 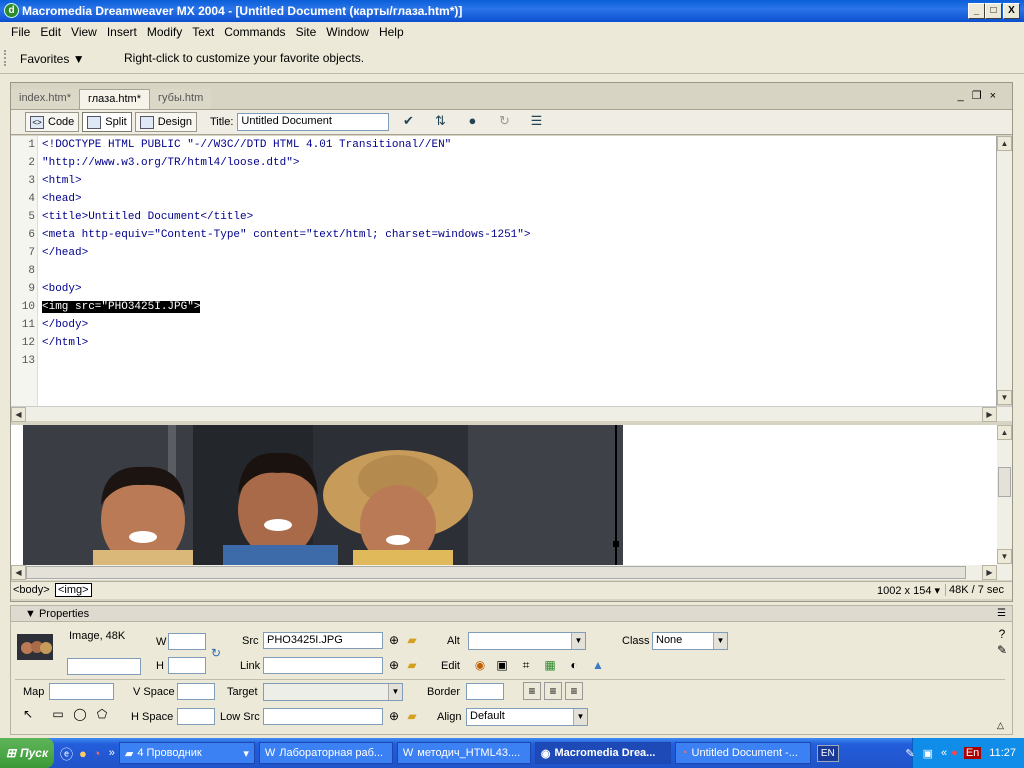 What do you see at coordinates (574, 691) in the screenshot?
I see `align-right-icon: ≡` at bounding box center [574, 691].